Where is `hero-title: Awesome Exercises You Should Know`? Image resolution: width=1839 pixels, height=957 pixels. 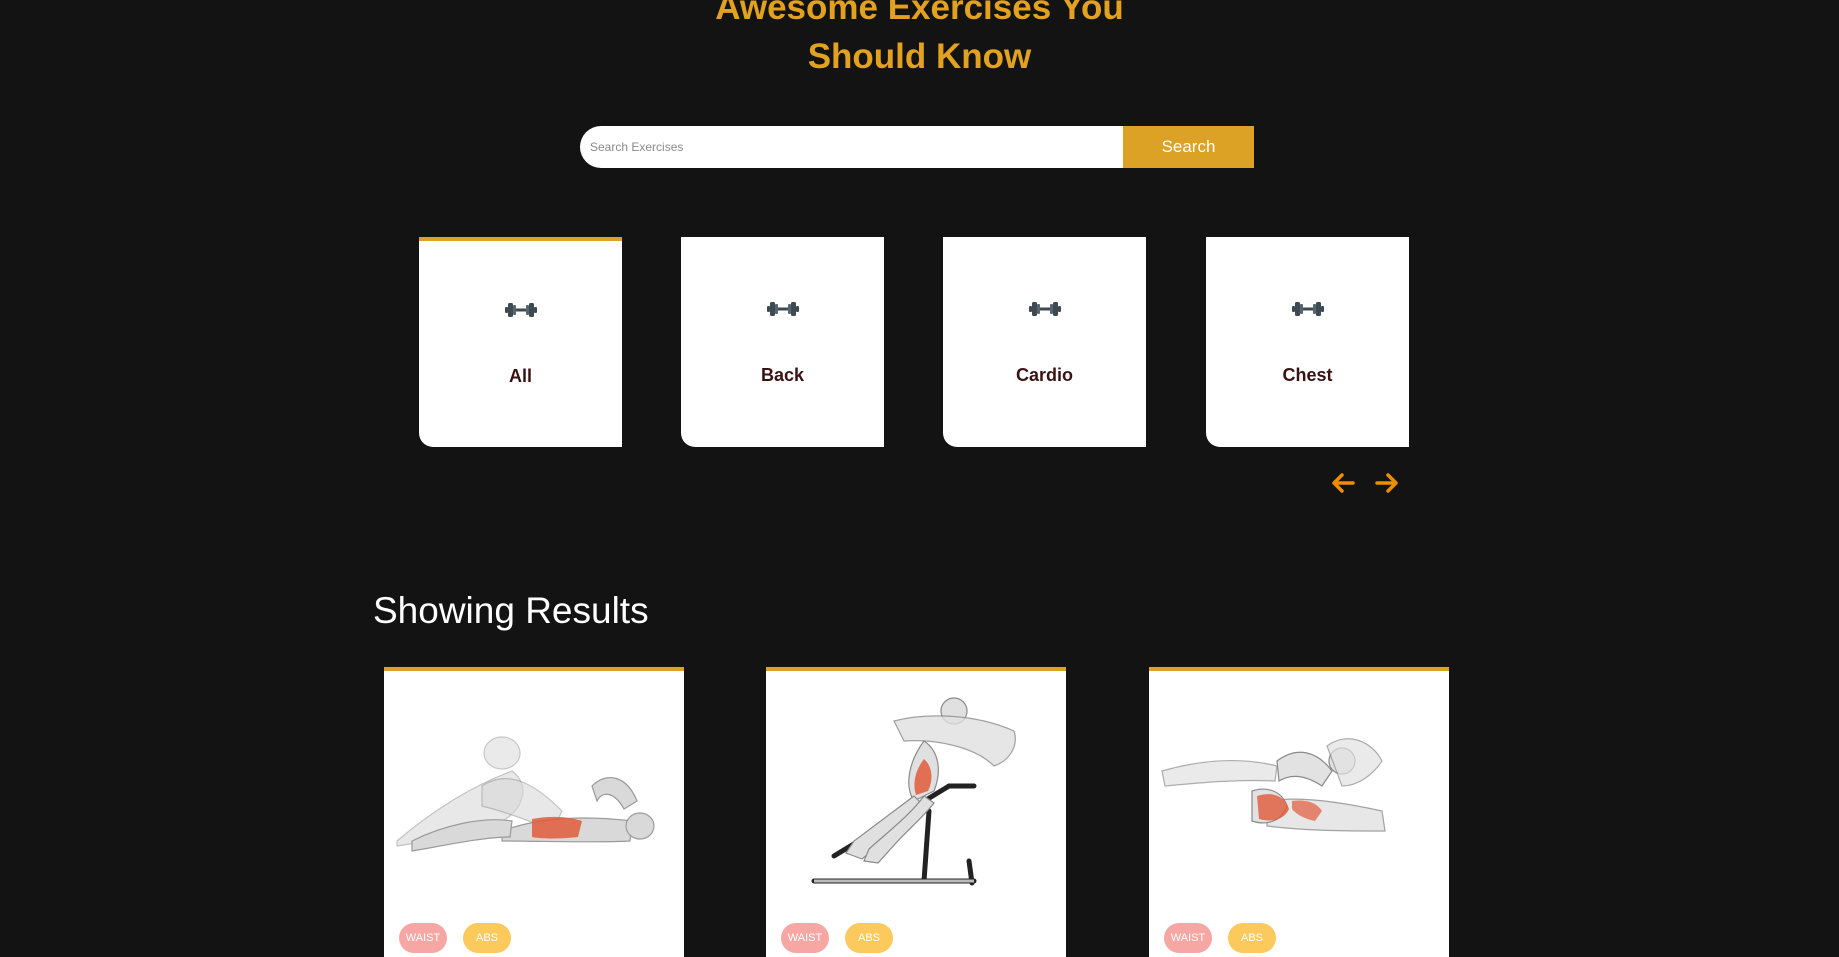
hero-title: Awesome Exercises You Should Know is located at coordinates (919, 40).